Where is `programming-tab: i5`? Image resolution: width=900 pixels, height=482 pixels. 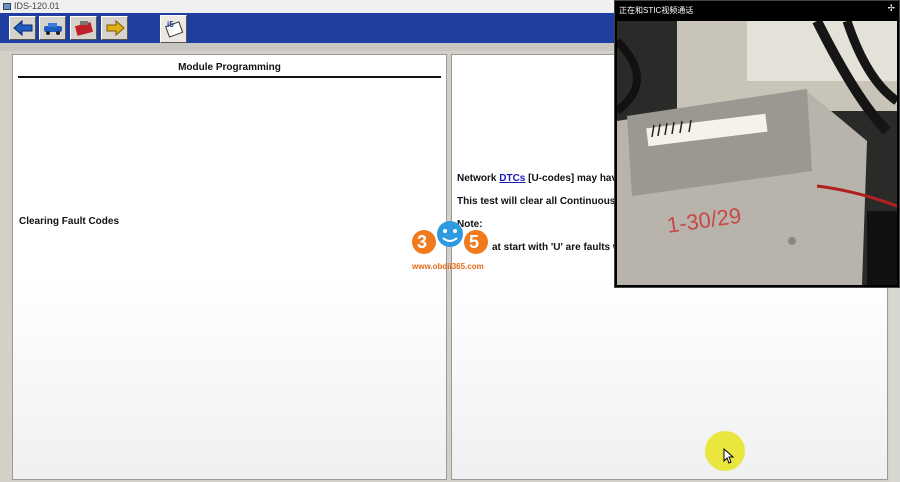
programming-tab: i5 is located at coordinates (173, 29).